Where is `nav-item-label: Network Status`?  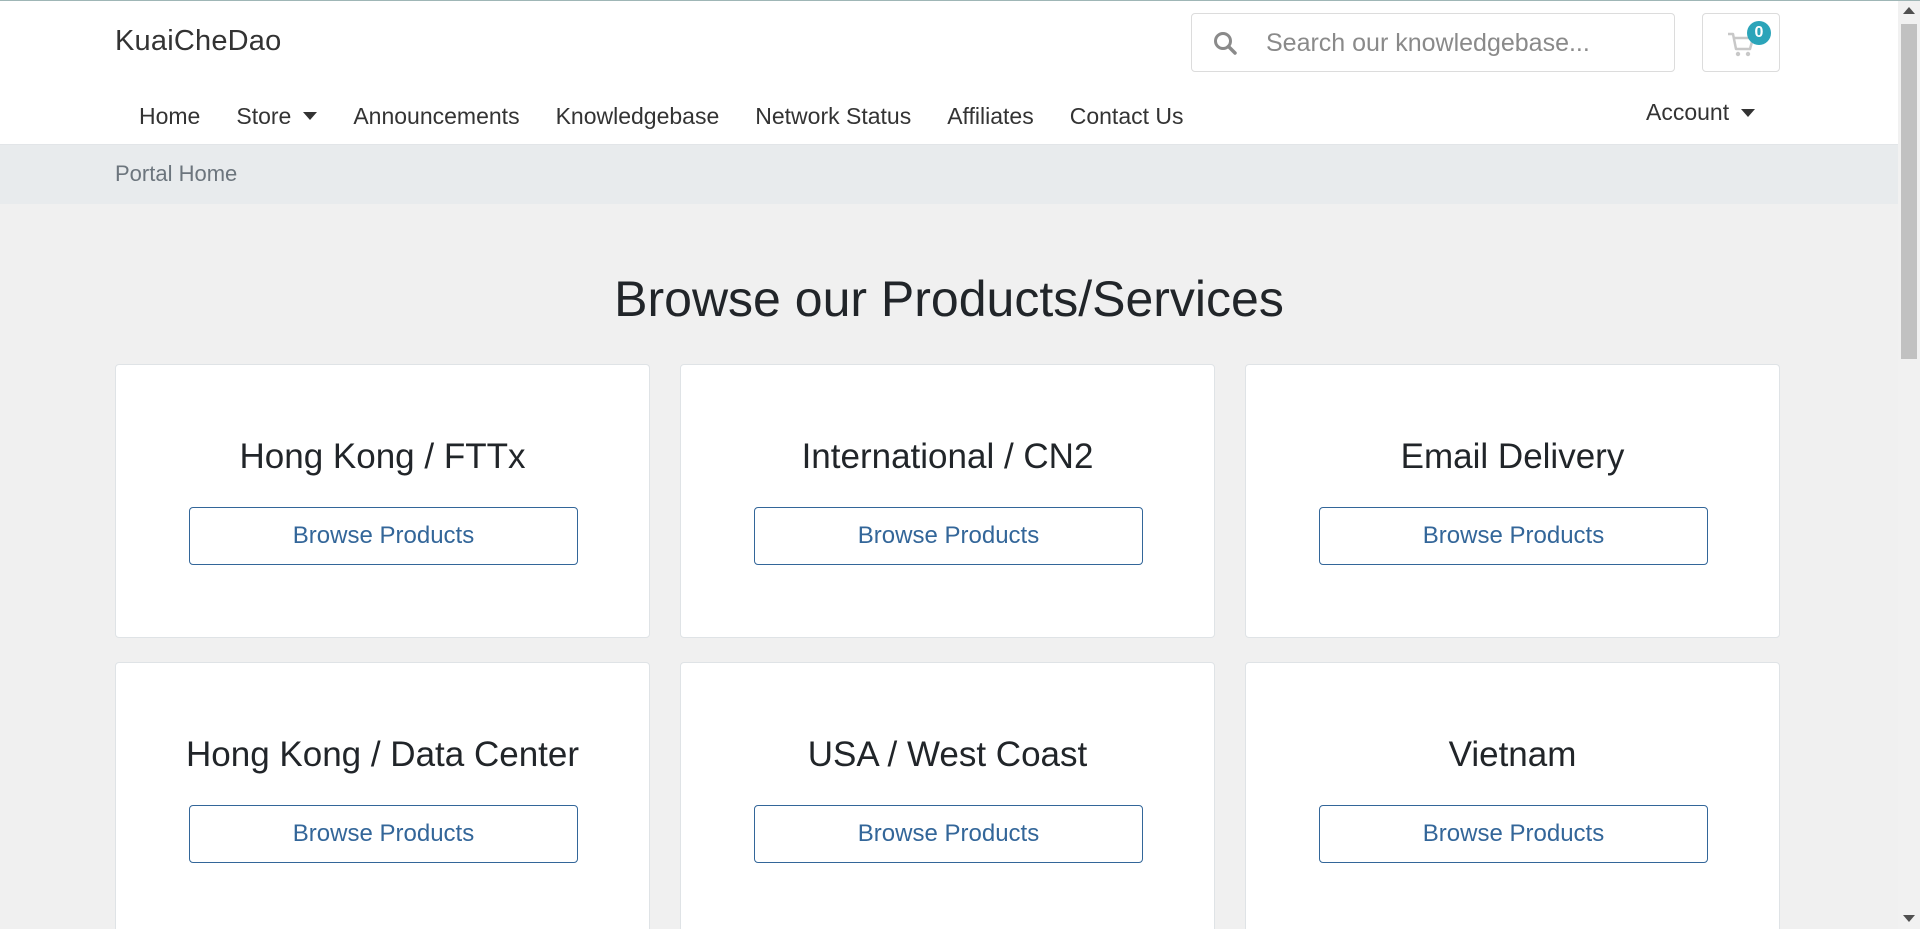 nav-item-label: Network Status is located at coordinates (833, 115).